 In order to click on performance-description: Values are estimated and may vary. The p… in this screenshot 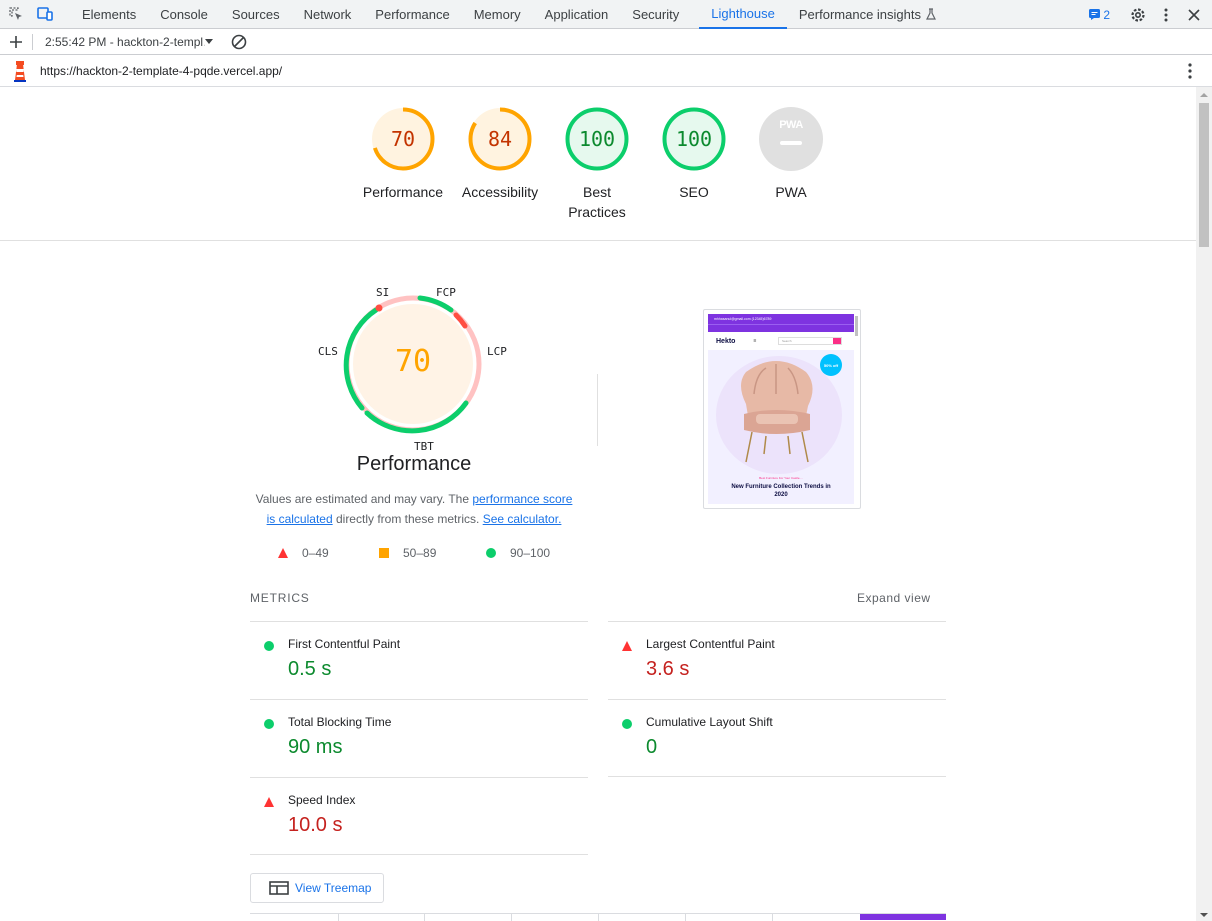, I will do `click(414, 509)`.